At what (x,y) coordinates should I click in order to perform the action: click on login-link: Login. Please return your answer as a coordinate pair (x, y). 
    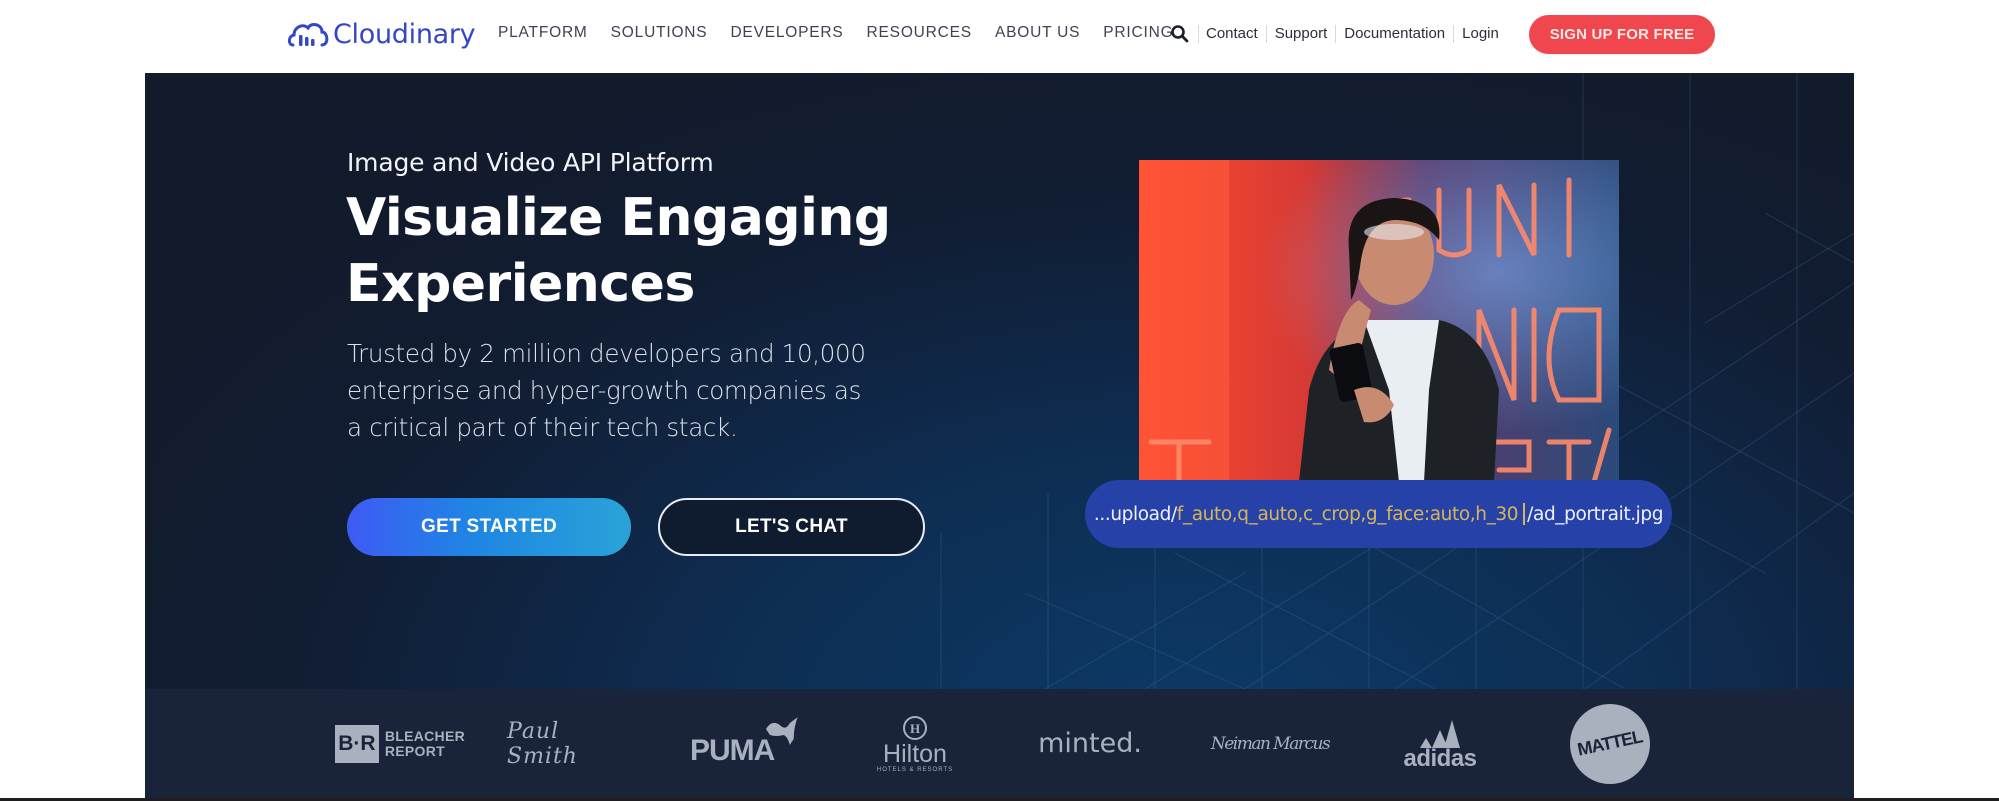
    Looking at the image, I should click on (1480, 34).